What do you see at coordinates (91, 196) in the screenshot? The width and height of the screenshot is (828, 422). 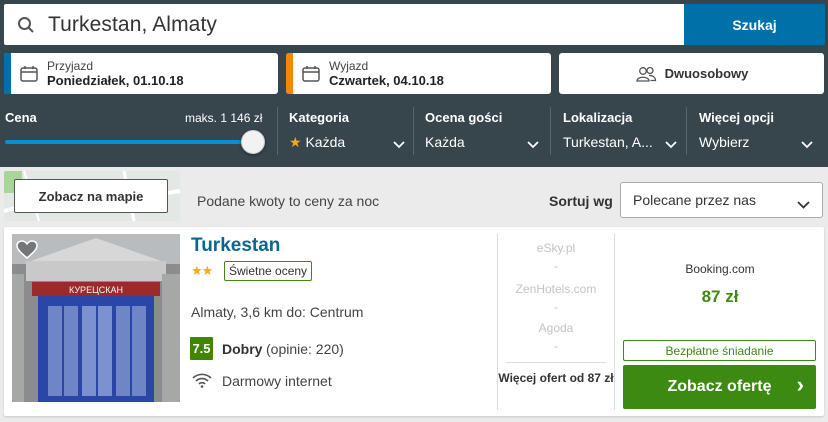 I see `map-button: Zobacz na mapie` at bounding box center [91, 196].